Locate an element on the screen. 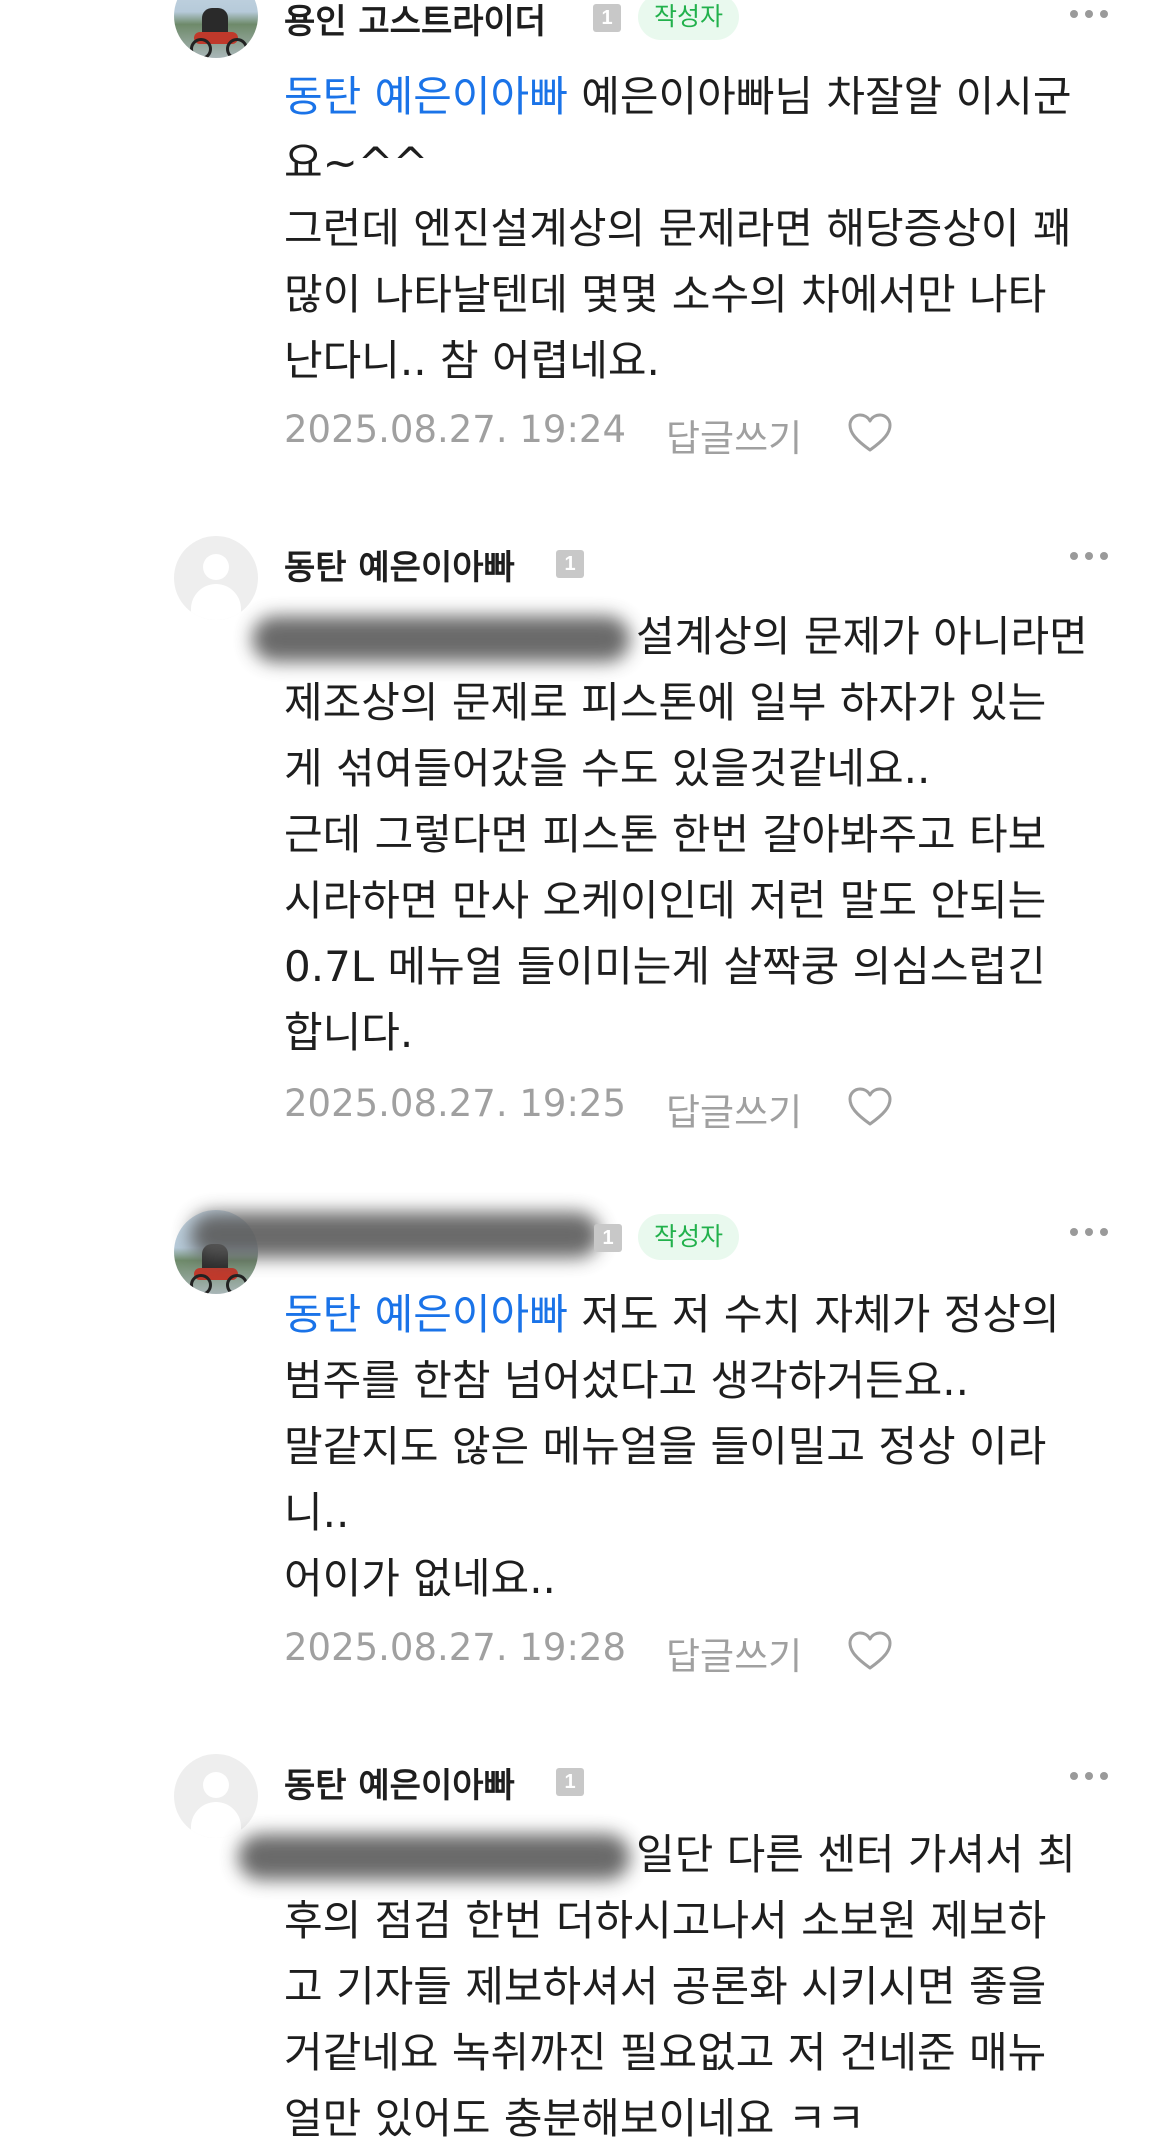 This screenshot has width=1170, height=2152. comment-date: 2025.08.27. 19:25 is located at coordinates (455, 1103).